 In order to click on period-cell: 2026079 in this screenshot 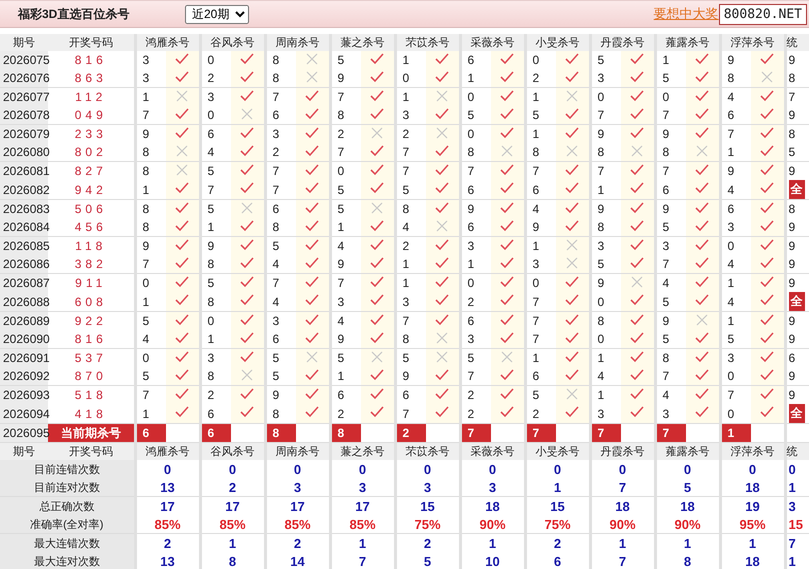, I will do `click(24, 133)`.